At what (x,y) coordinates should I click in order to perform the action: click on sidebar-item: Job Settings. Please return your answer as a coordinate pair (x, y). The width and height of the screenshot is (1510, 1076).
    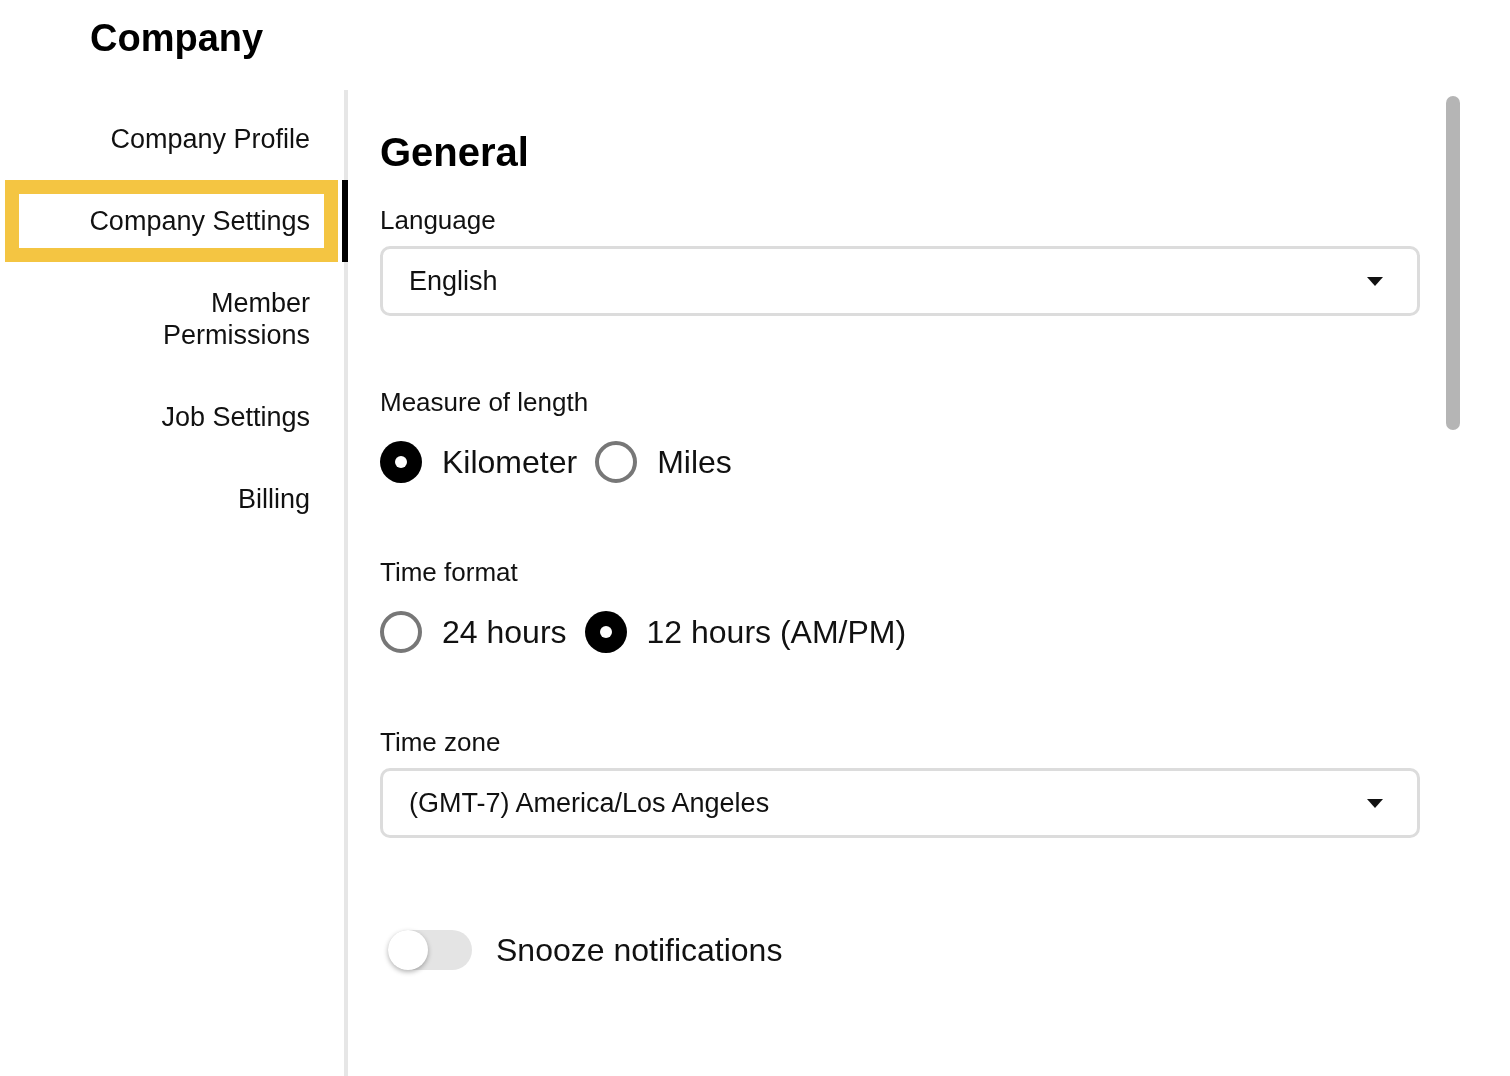
    Looking at the image, I should click on (171, 417).